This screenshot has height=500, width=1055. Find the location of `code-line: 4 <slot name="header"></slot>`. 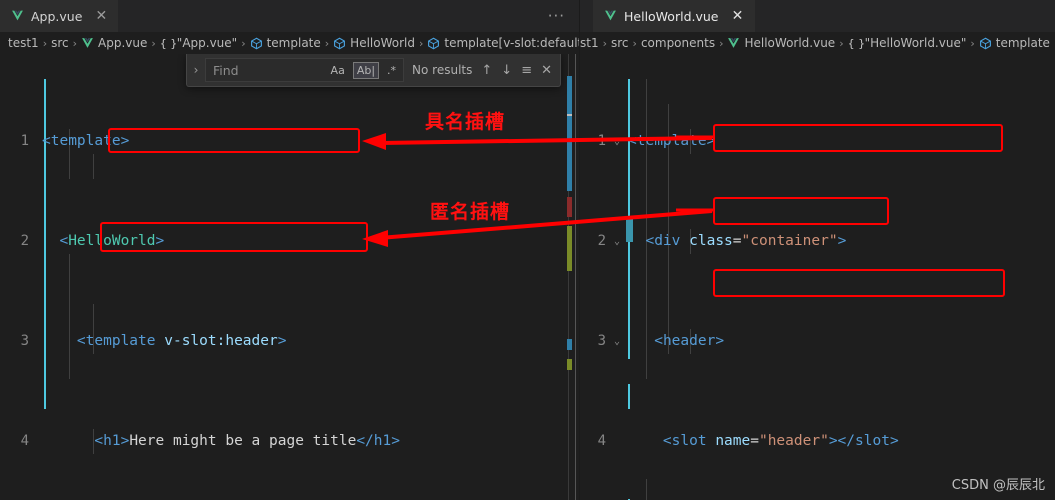

code-line: 4 <slot name="header"></slot> is located at coordinates (817, 441).